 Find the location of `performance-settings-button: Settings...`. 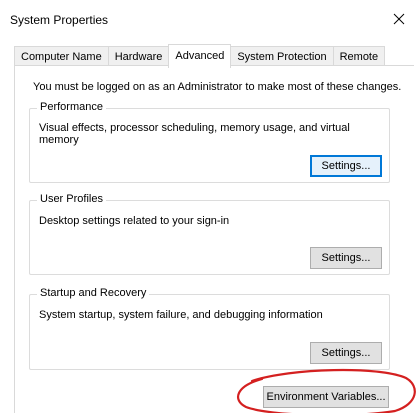

performance-settings-button: Settings... is located at coordinates (346, 166).